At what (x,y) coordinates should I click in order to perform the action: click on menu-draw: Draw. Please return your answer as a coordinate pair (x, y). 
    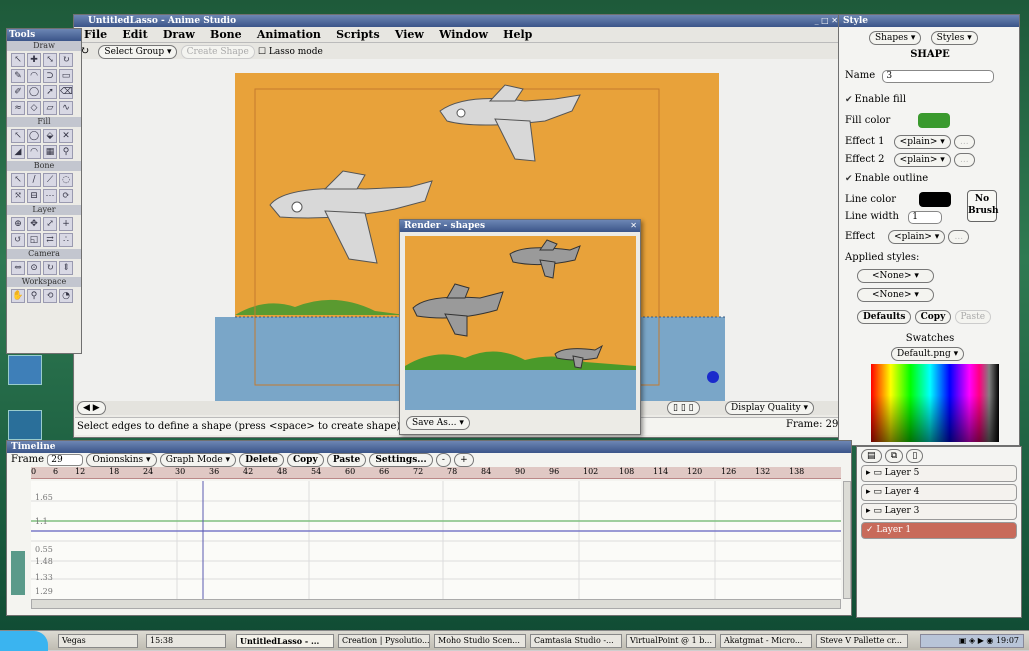
    Looking at the image, I should click on (179, 34).